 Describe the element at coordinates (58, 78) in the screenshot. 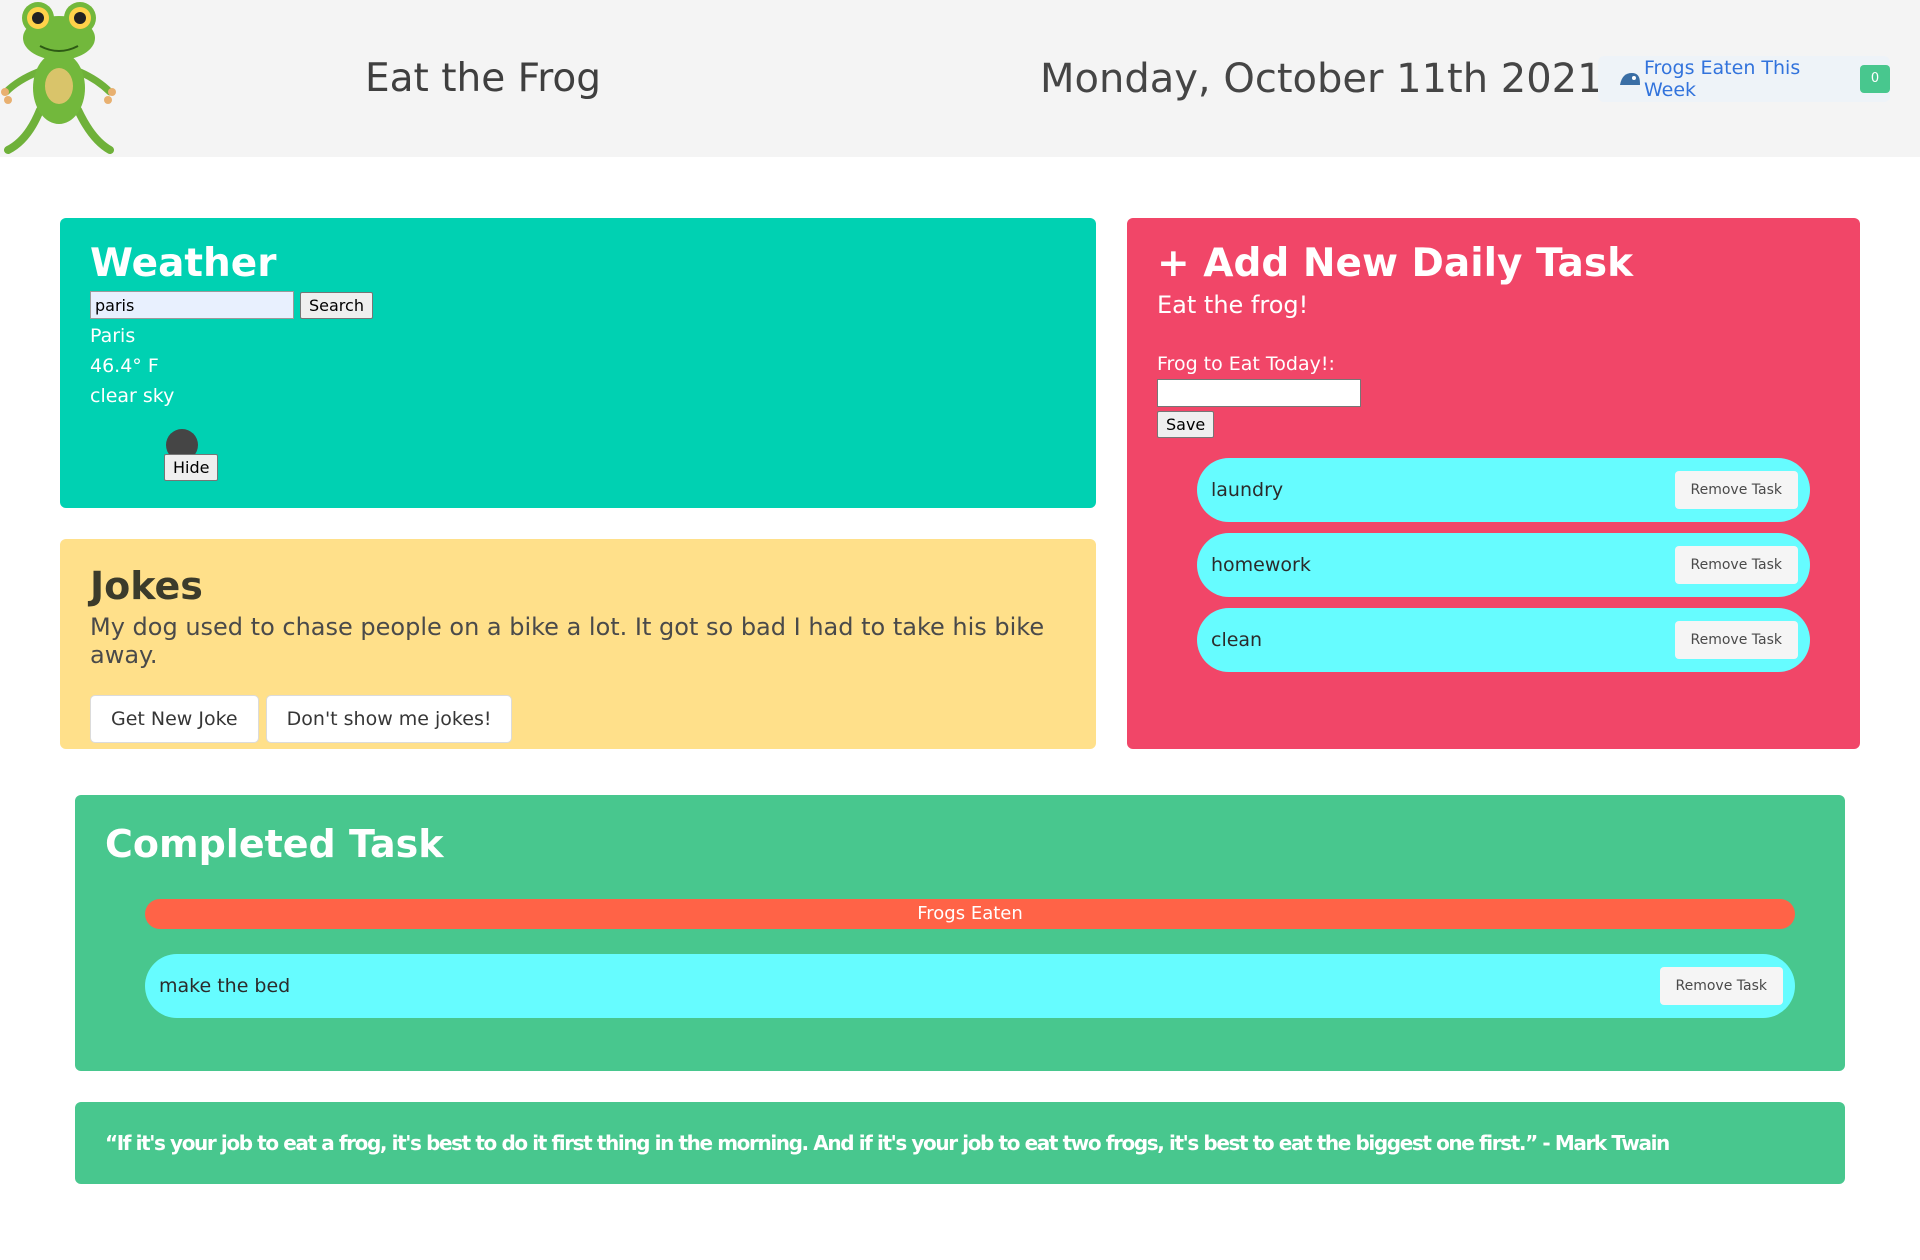

I see `frog-logo-icon` at that location.